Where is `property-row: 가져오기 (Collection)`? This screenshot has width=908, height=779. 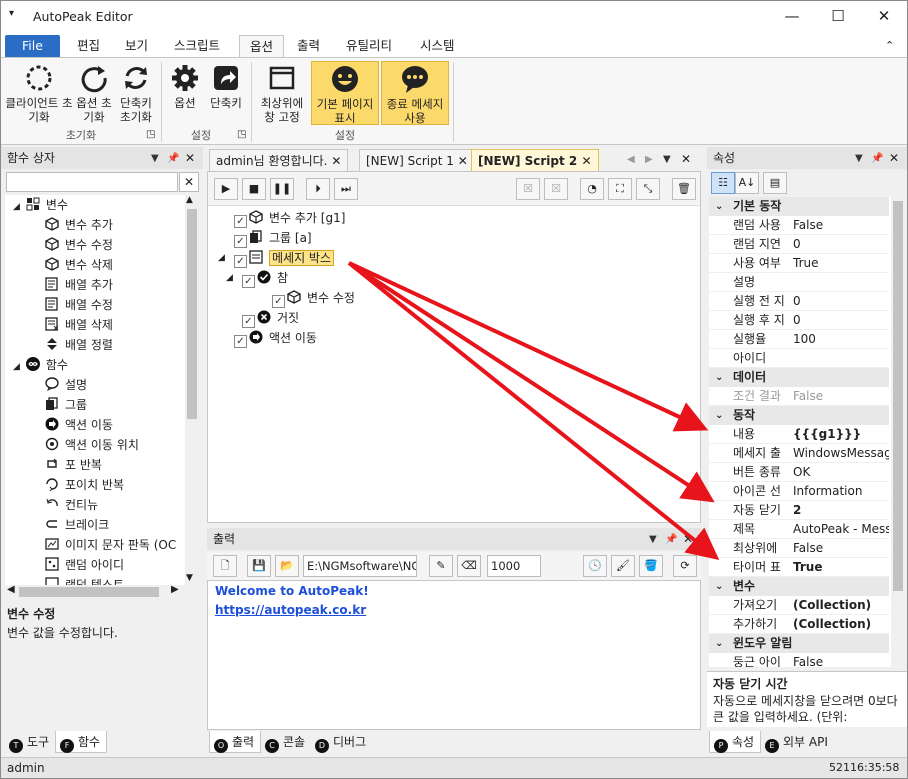
property-row: 가져오기 (Collection) is located at coordinates (799, 605).